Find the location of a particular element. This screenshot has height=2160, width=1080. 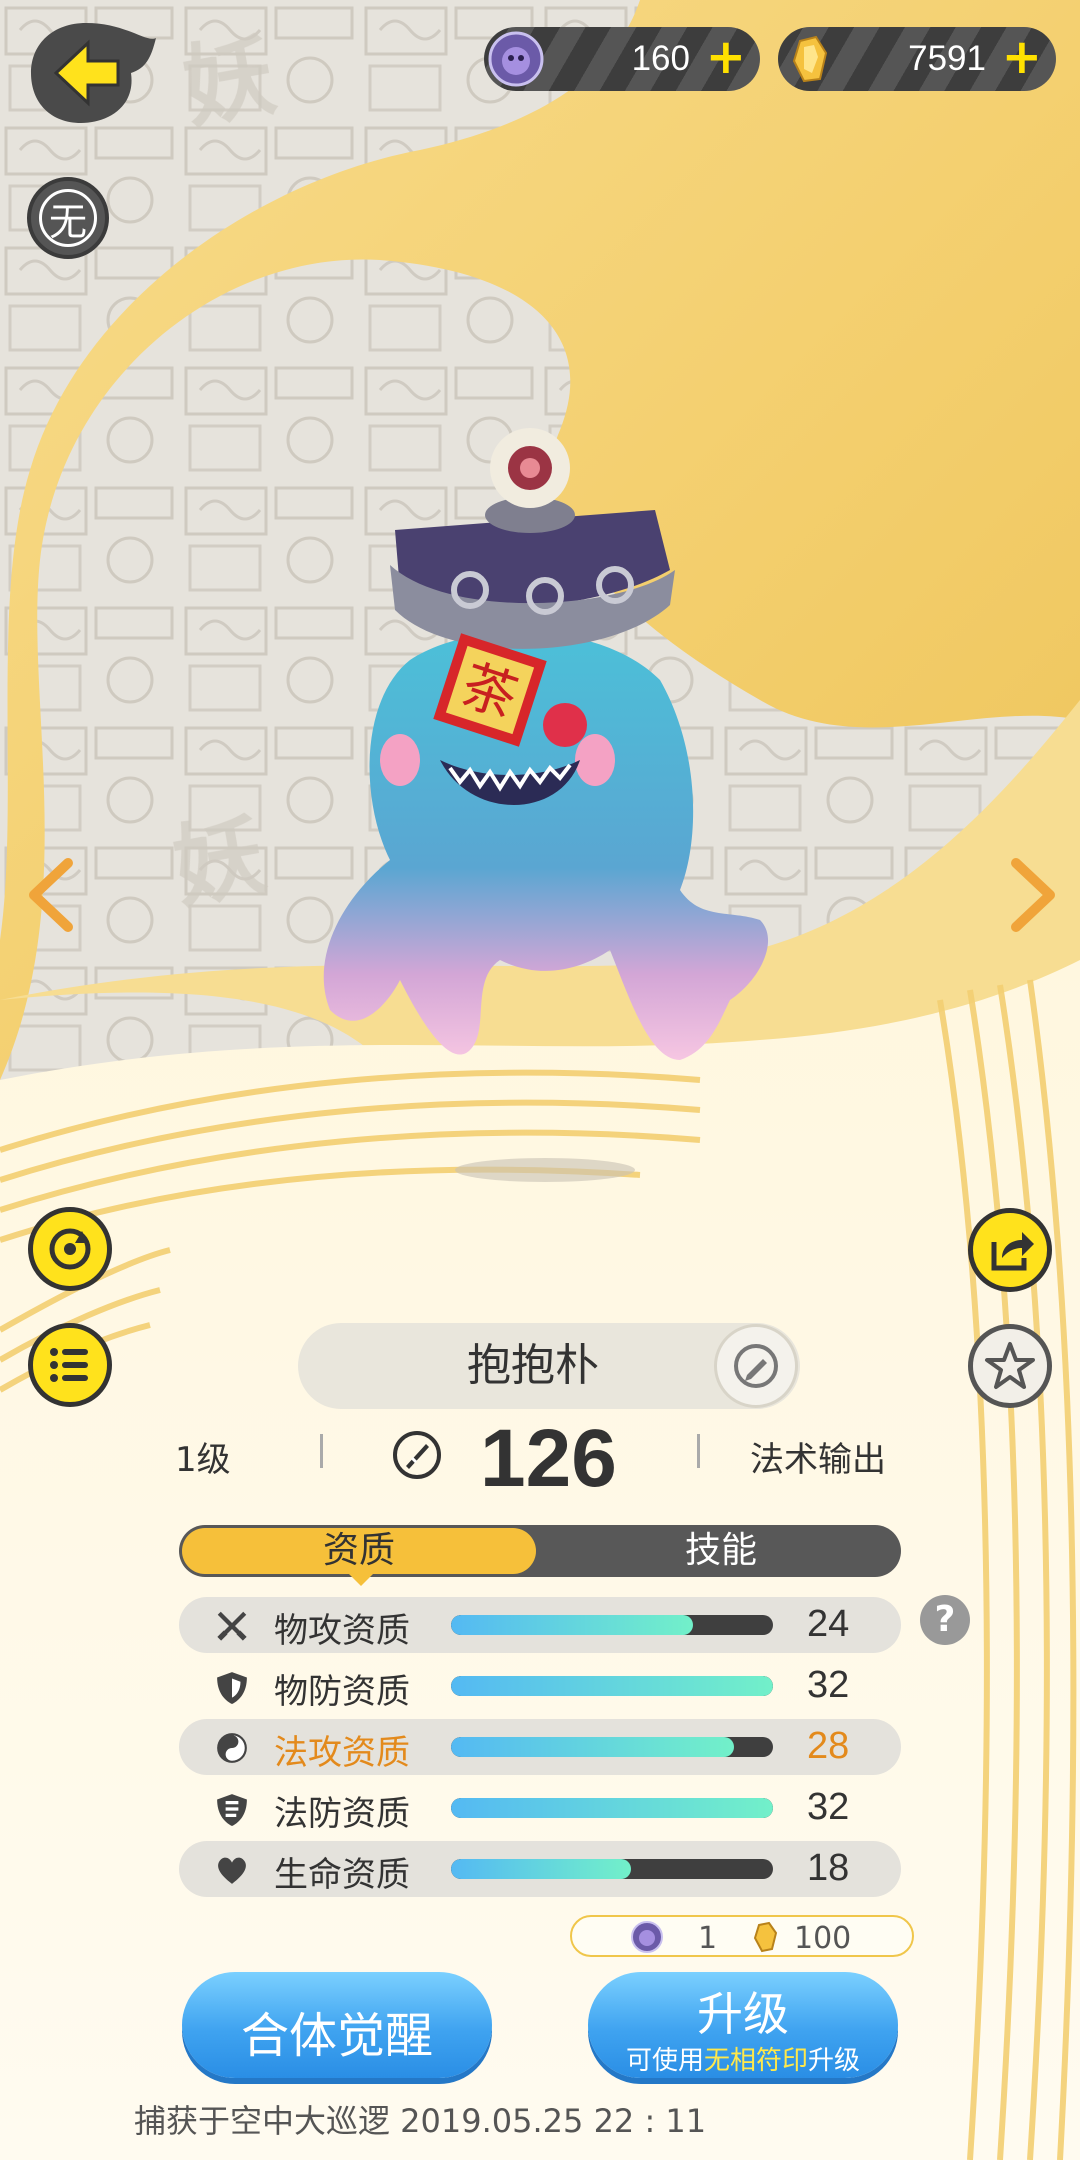

combat-power-value: 126 is located at coordinates (548, 1458).